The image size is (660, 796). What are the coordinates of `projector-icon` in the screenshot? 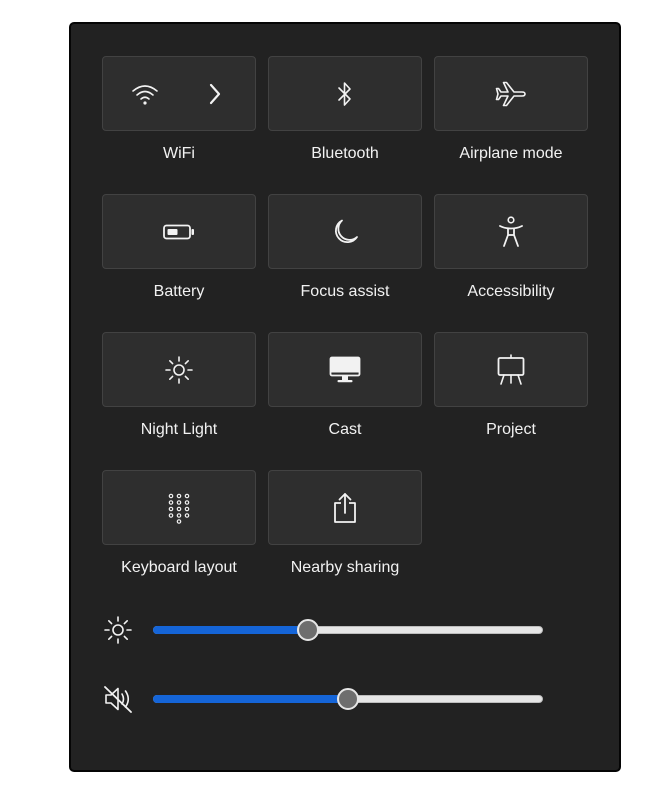 It's located at (511, 369).